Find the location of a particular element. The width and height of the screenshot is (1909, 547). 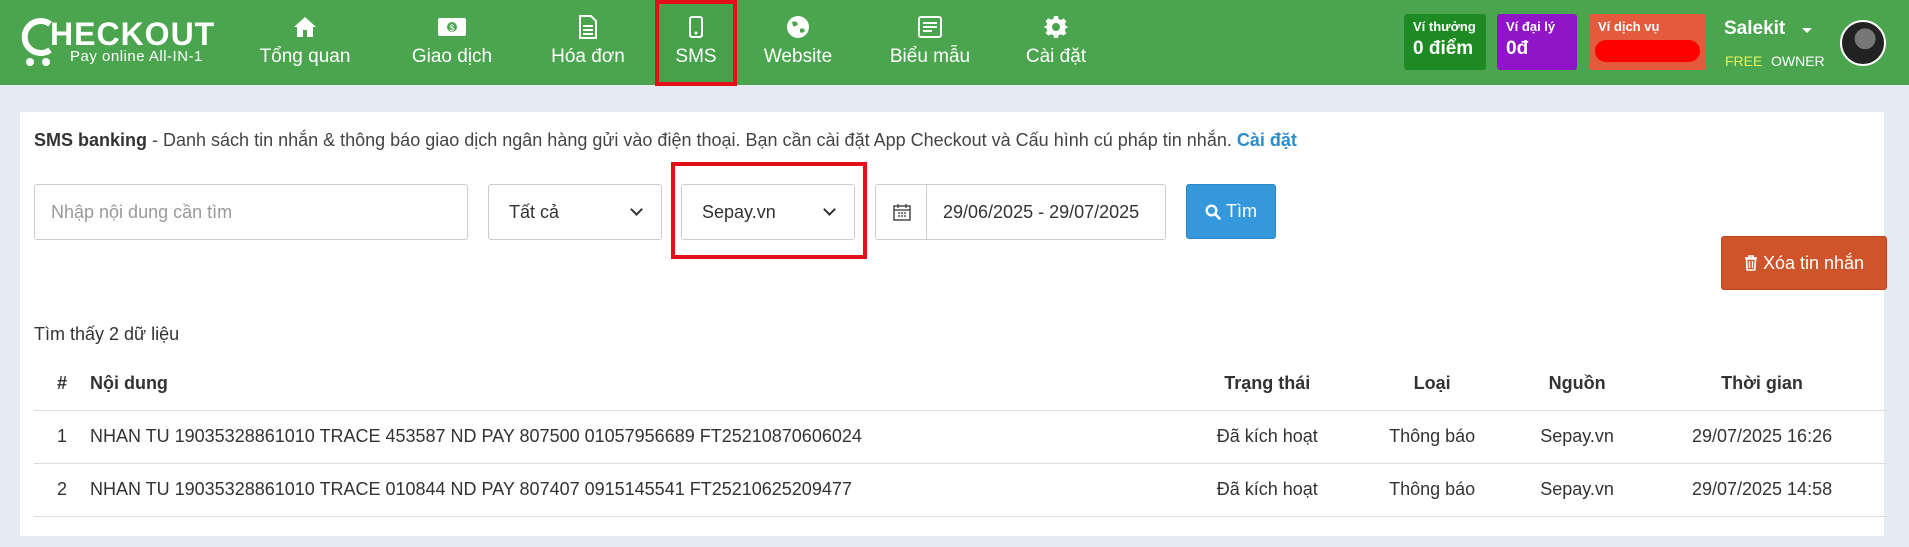

nav-label: Website is located at coordinates (798, 56).